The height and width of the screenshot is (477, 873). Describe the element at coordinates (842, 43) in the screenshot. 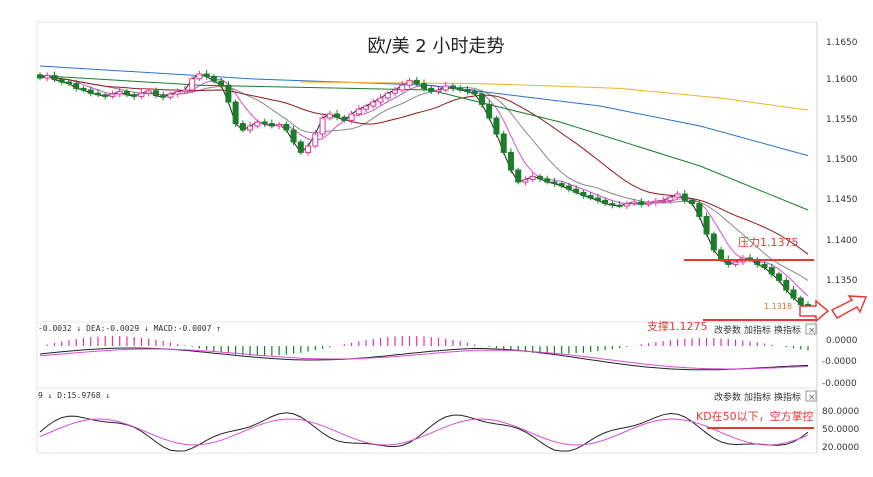

I see `price-tick-label: 1.1650` at that location.